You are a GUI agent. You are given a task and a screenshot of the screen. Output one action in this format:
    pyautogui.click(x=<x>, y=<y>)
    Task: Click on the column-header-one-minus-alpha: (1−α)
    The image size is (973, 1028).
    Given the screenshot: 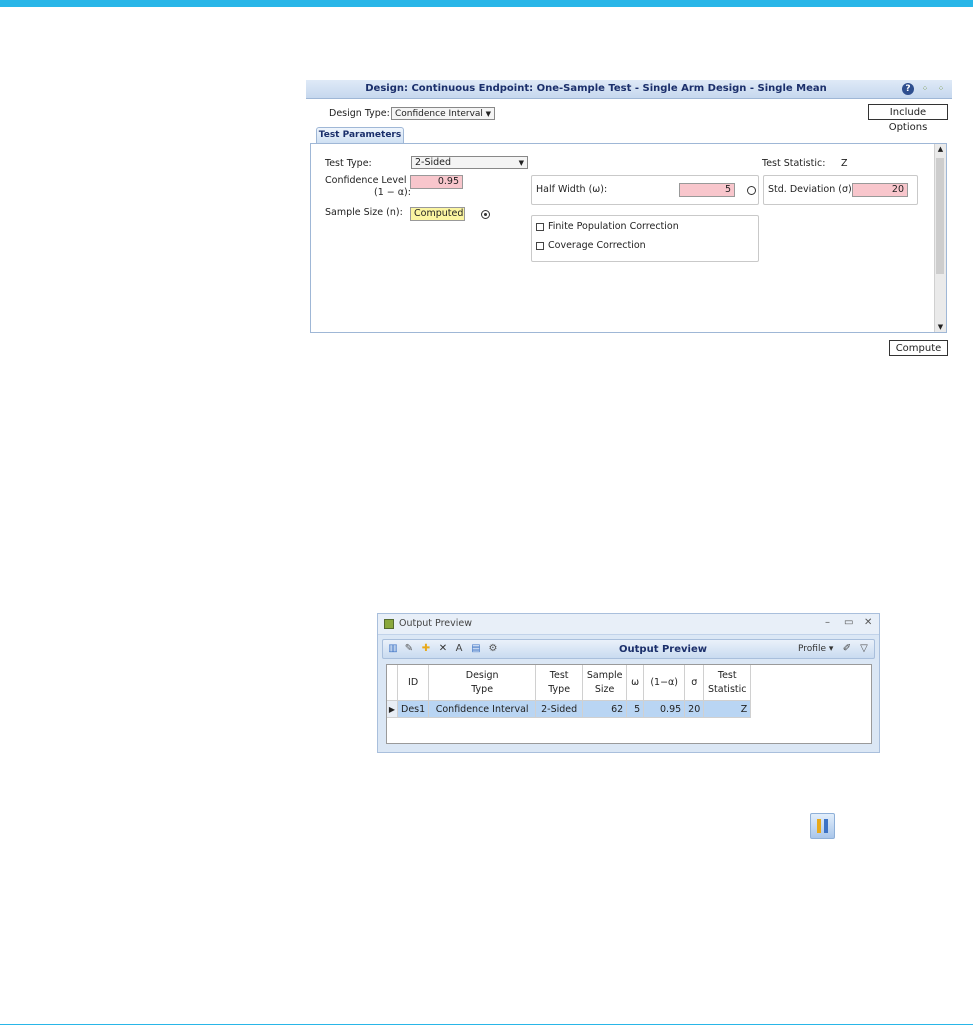 What is the action you would take?
    pyautogui.click(x=664, y=683)
    